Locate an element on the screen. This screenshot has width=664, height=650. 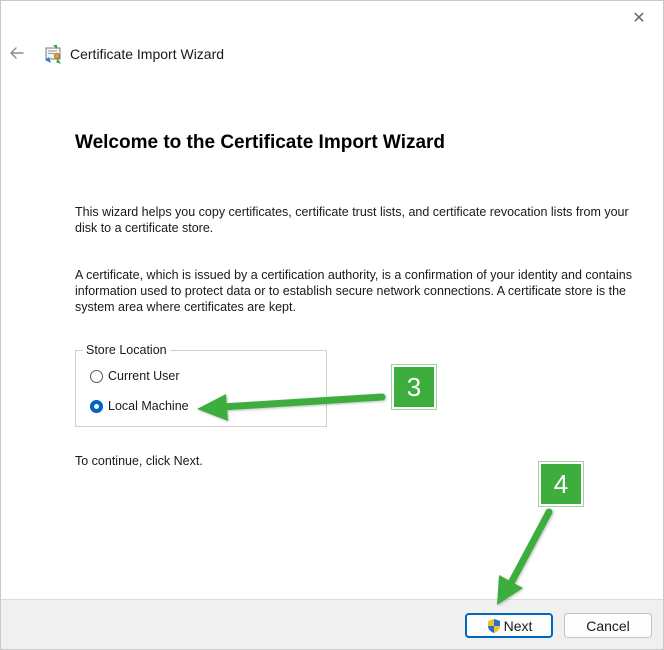
current-user-label: Current User is located at coordinates (144, 376).